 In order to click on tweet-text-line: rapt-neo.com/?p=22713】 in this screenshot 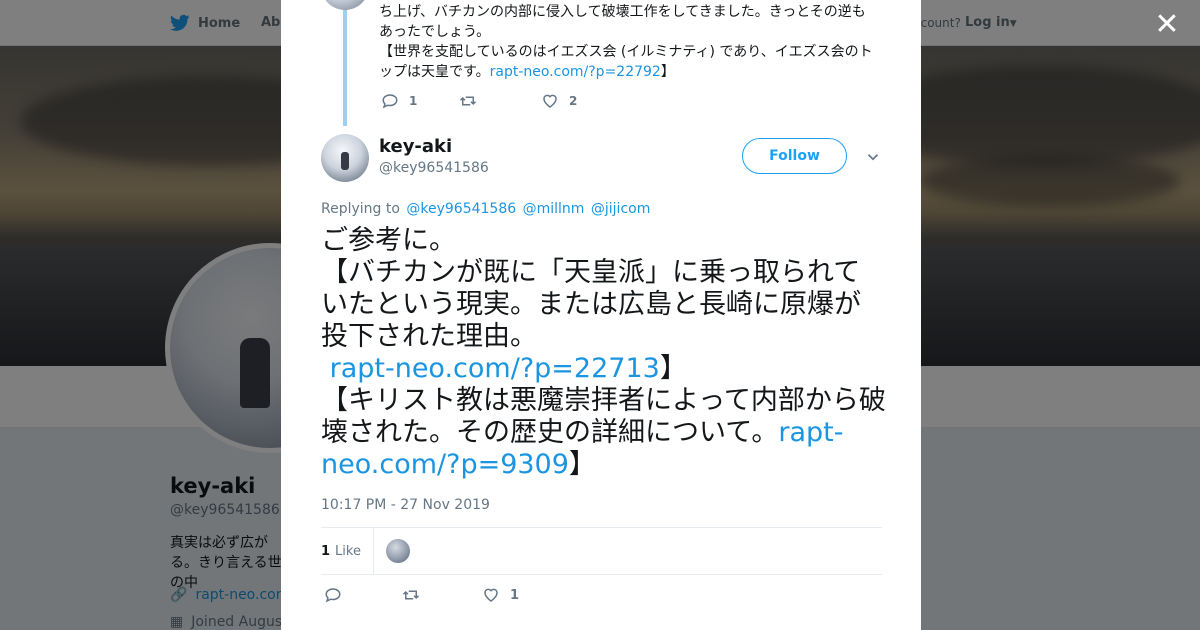, I will do `click(603, 369)`.